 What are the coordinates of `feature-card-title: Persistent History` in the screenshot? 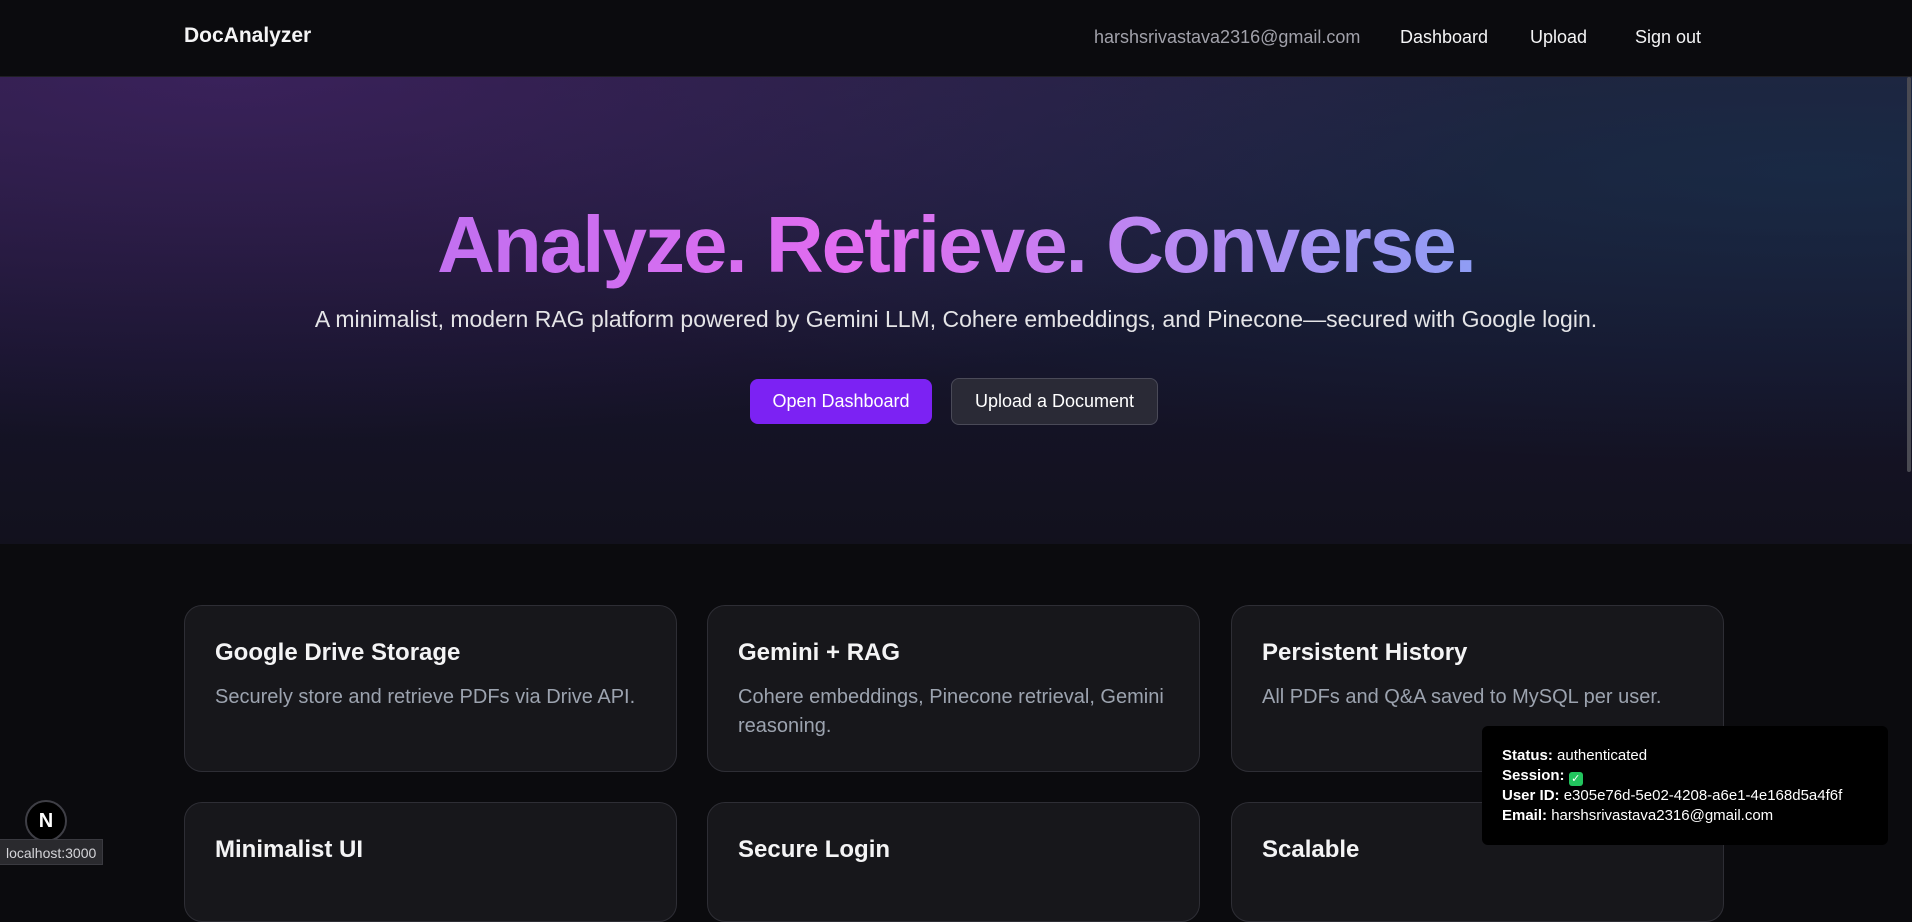 It's located at (1365, 652).